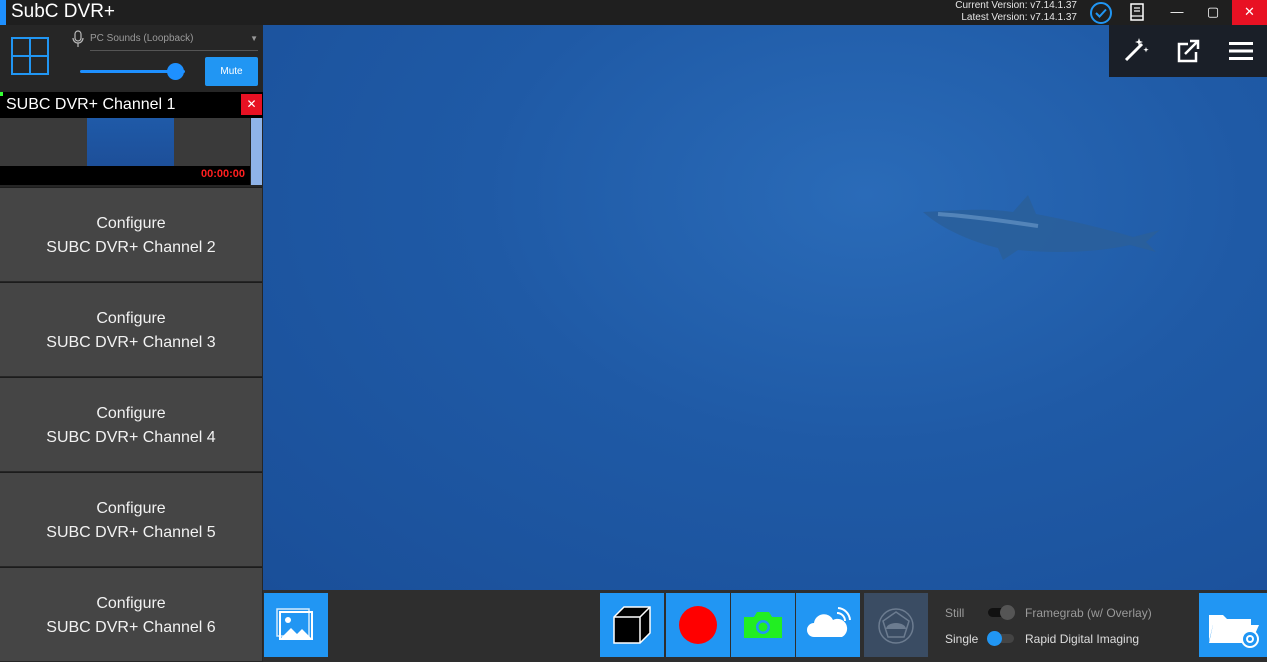 This screenshot has width=1267, height=662. I want to click on single-rdi-toggle, so click(1000, 638).